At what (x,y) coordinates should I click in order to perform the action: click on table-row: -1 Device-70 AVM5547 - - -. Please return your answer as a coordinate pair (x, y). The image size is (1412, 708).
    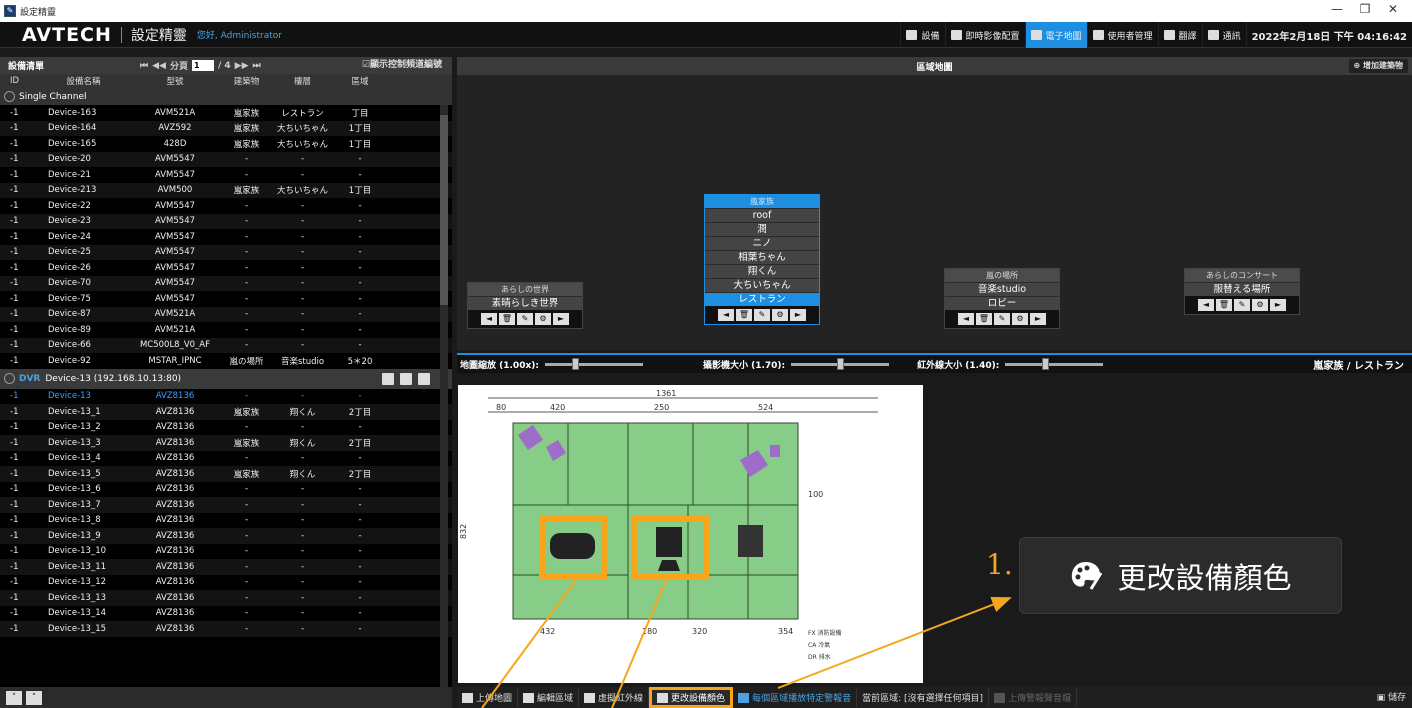
    Looking at the image, I should click on (226, 283).